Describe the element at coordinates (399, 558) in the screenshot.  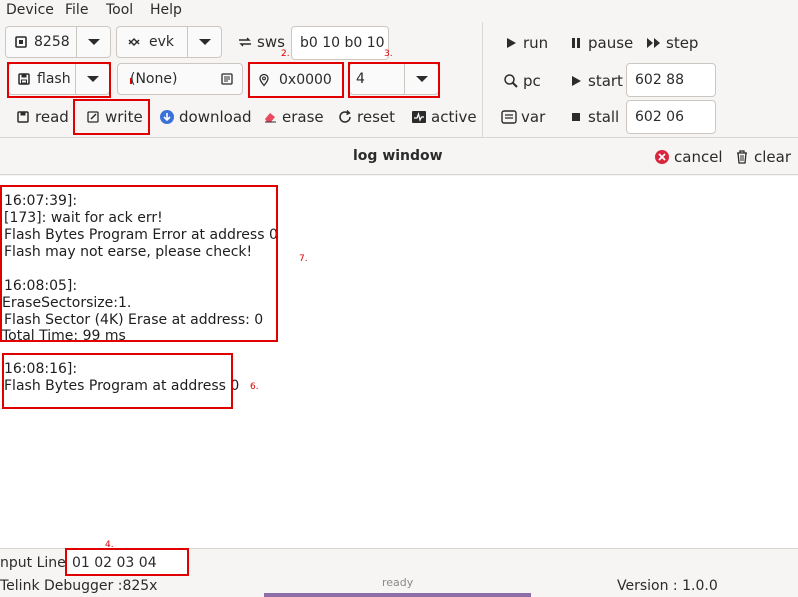
I see `input-line-row: nput Line: 01 02 03 04 4.` at that location.